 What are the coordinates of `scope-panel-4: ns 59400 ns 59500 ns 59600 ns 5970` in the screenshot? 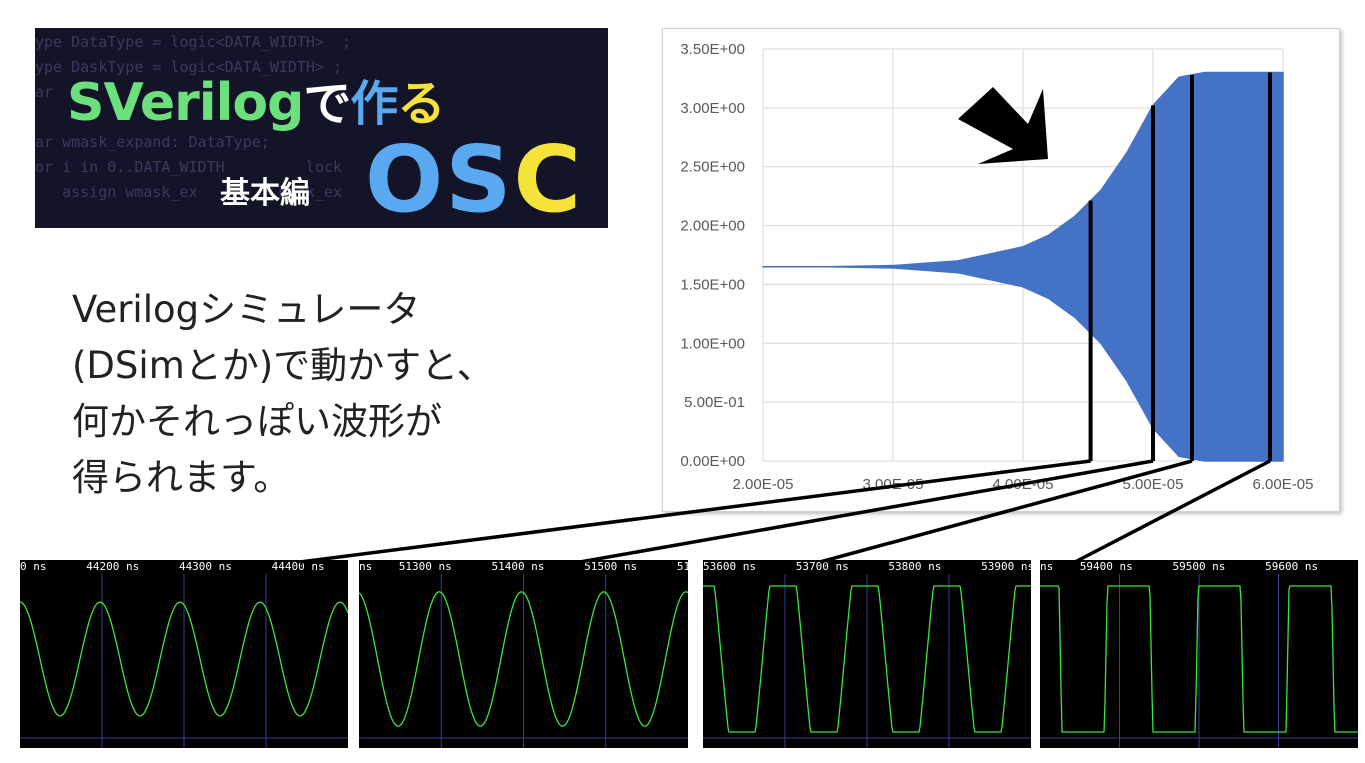 It's located at (1199, 654).